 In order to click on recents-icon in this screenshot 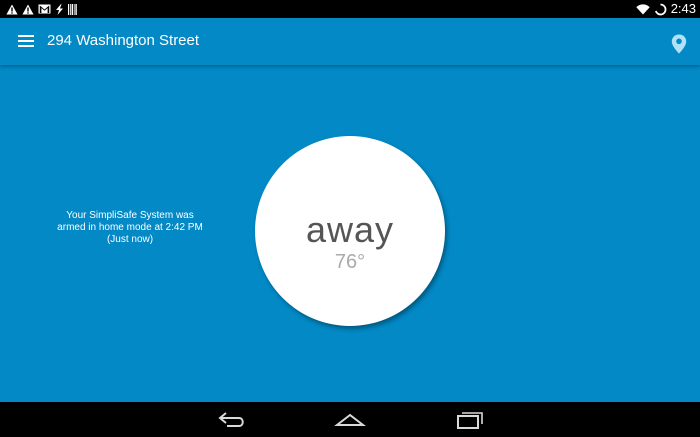, I will do `click(470, 420)`.